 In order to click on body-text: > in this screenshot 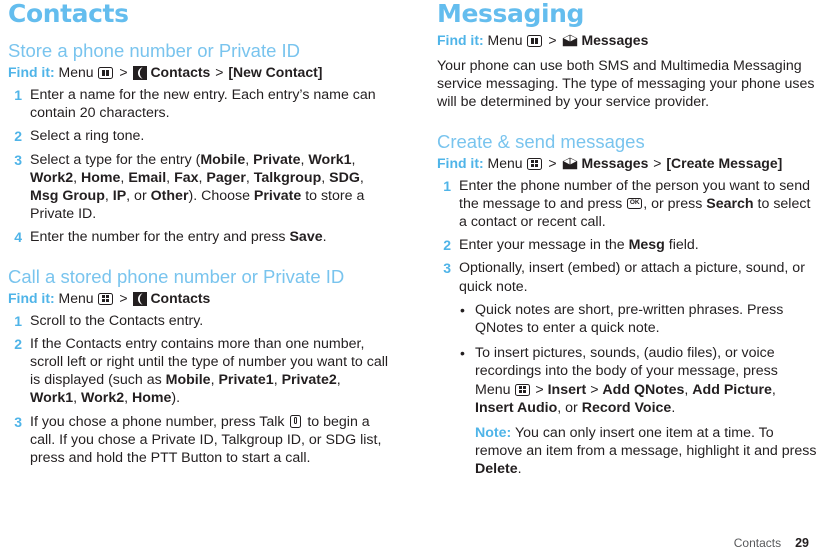, I will do `click(594, 389)`.